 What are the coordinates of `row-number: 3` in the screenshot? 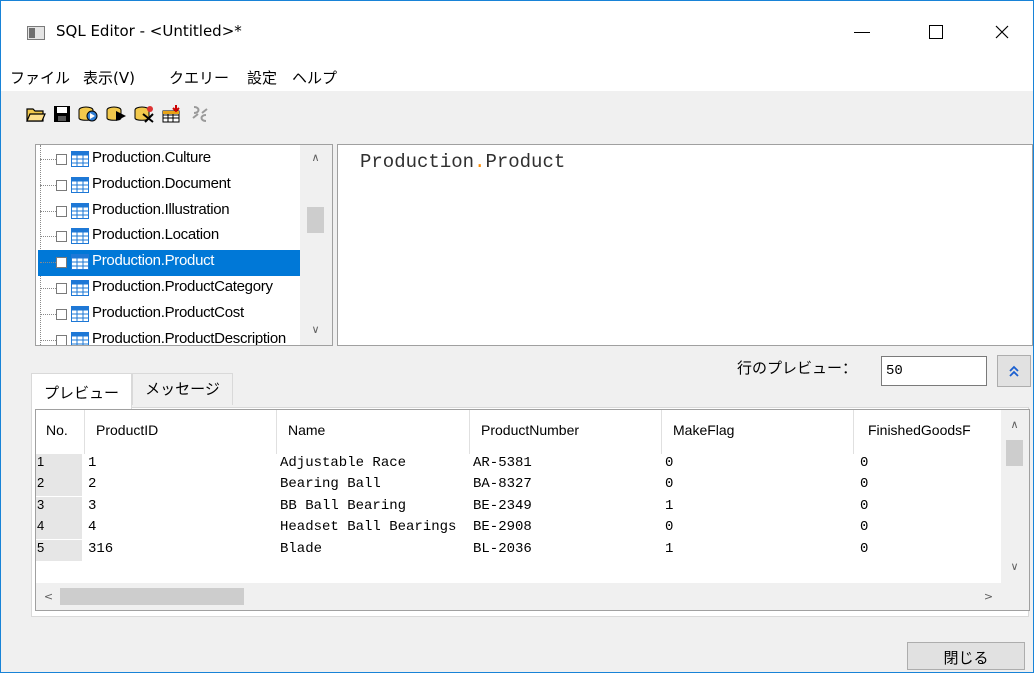 It's located at (59, 507).